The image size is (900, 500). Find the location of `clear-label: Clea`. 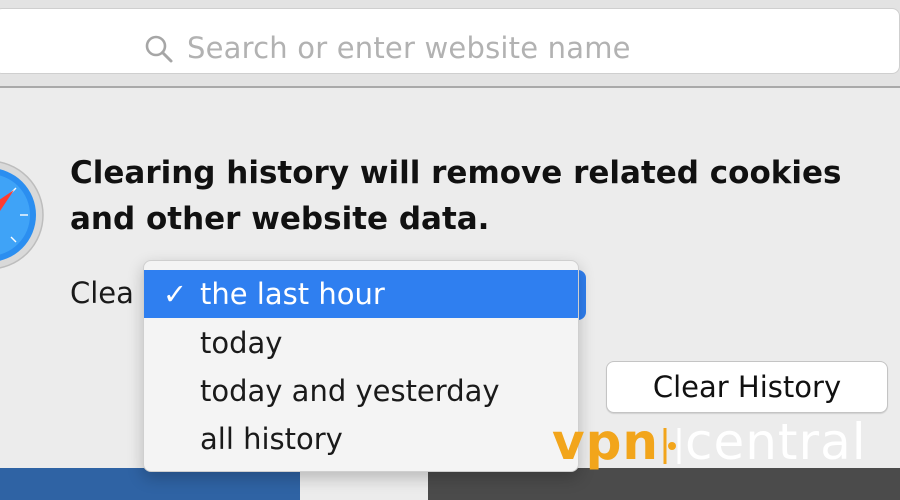

clear-label: Clea is located at coordinates (102, 293).